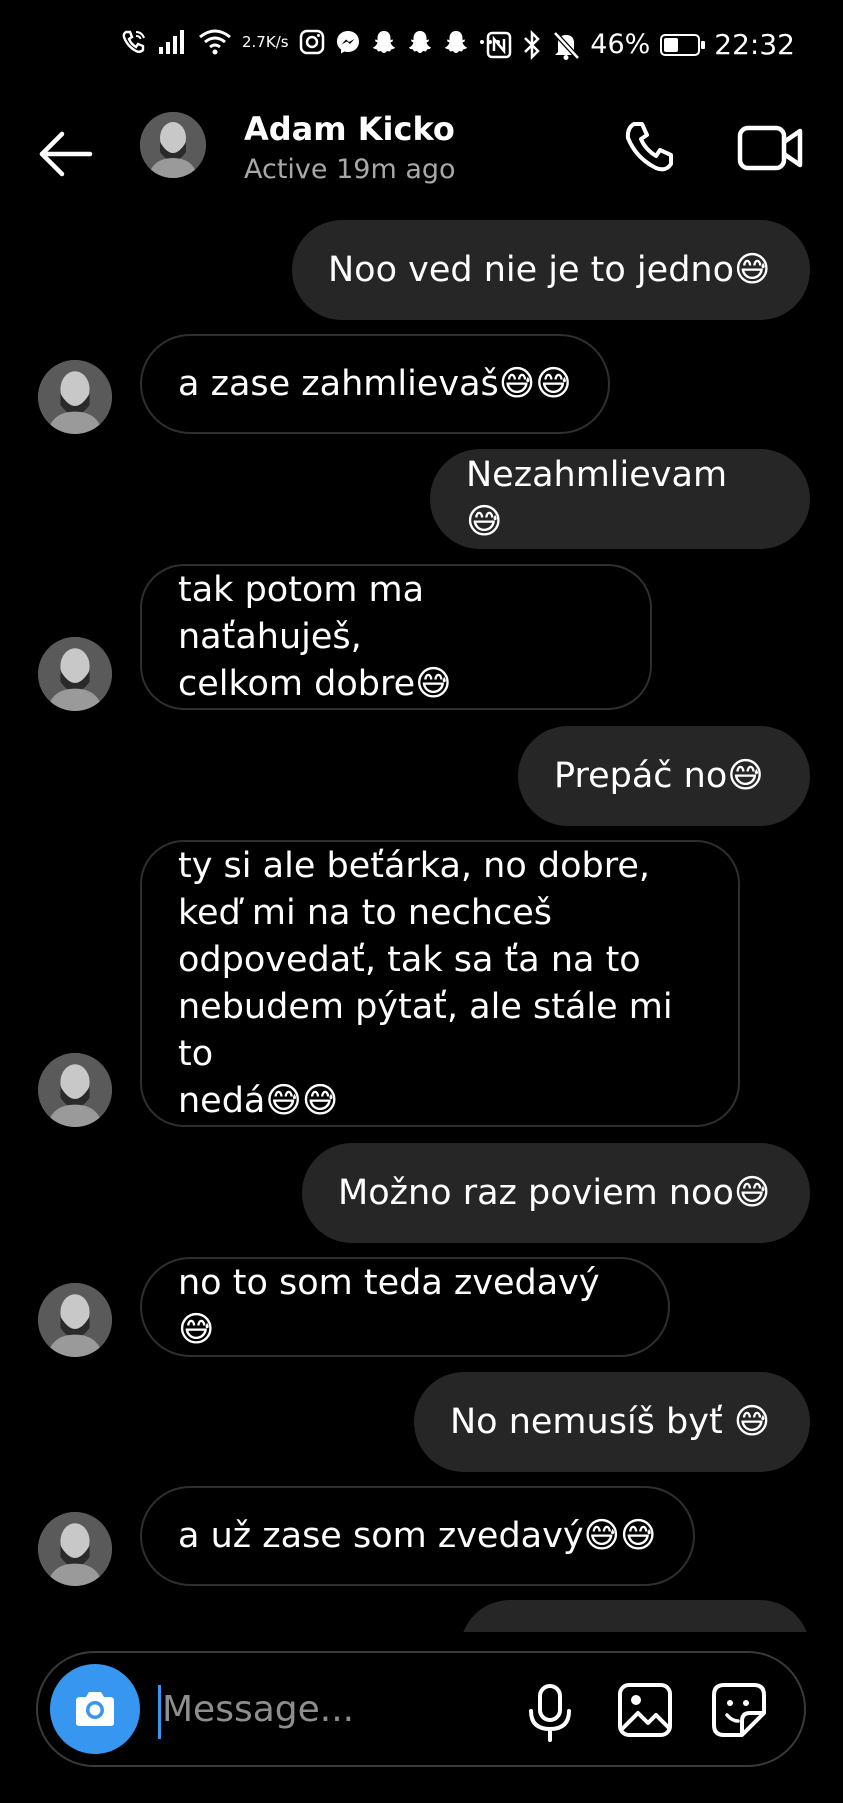 Image resolution: width=843 pixels, height=1803 pixels. Describe the element at coordinates (349, 129) in the screenshot. I see `contact-name: Adam Kicko` at that location.